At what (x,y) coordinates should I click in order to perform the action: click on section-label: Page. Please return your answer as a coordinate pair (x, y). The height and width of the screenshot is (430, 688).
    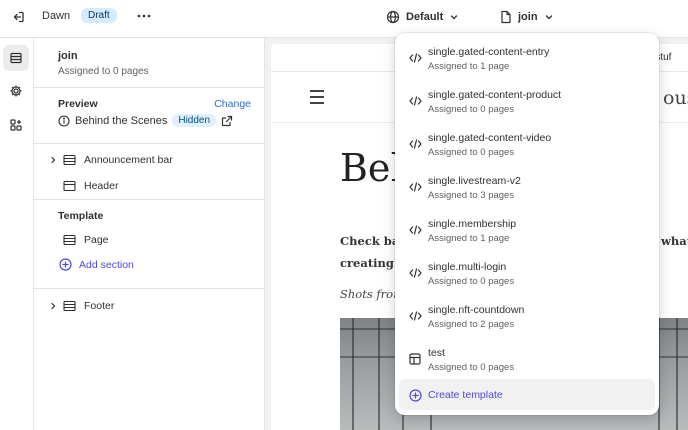
    Looking at the image, I should click on (96, 240).